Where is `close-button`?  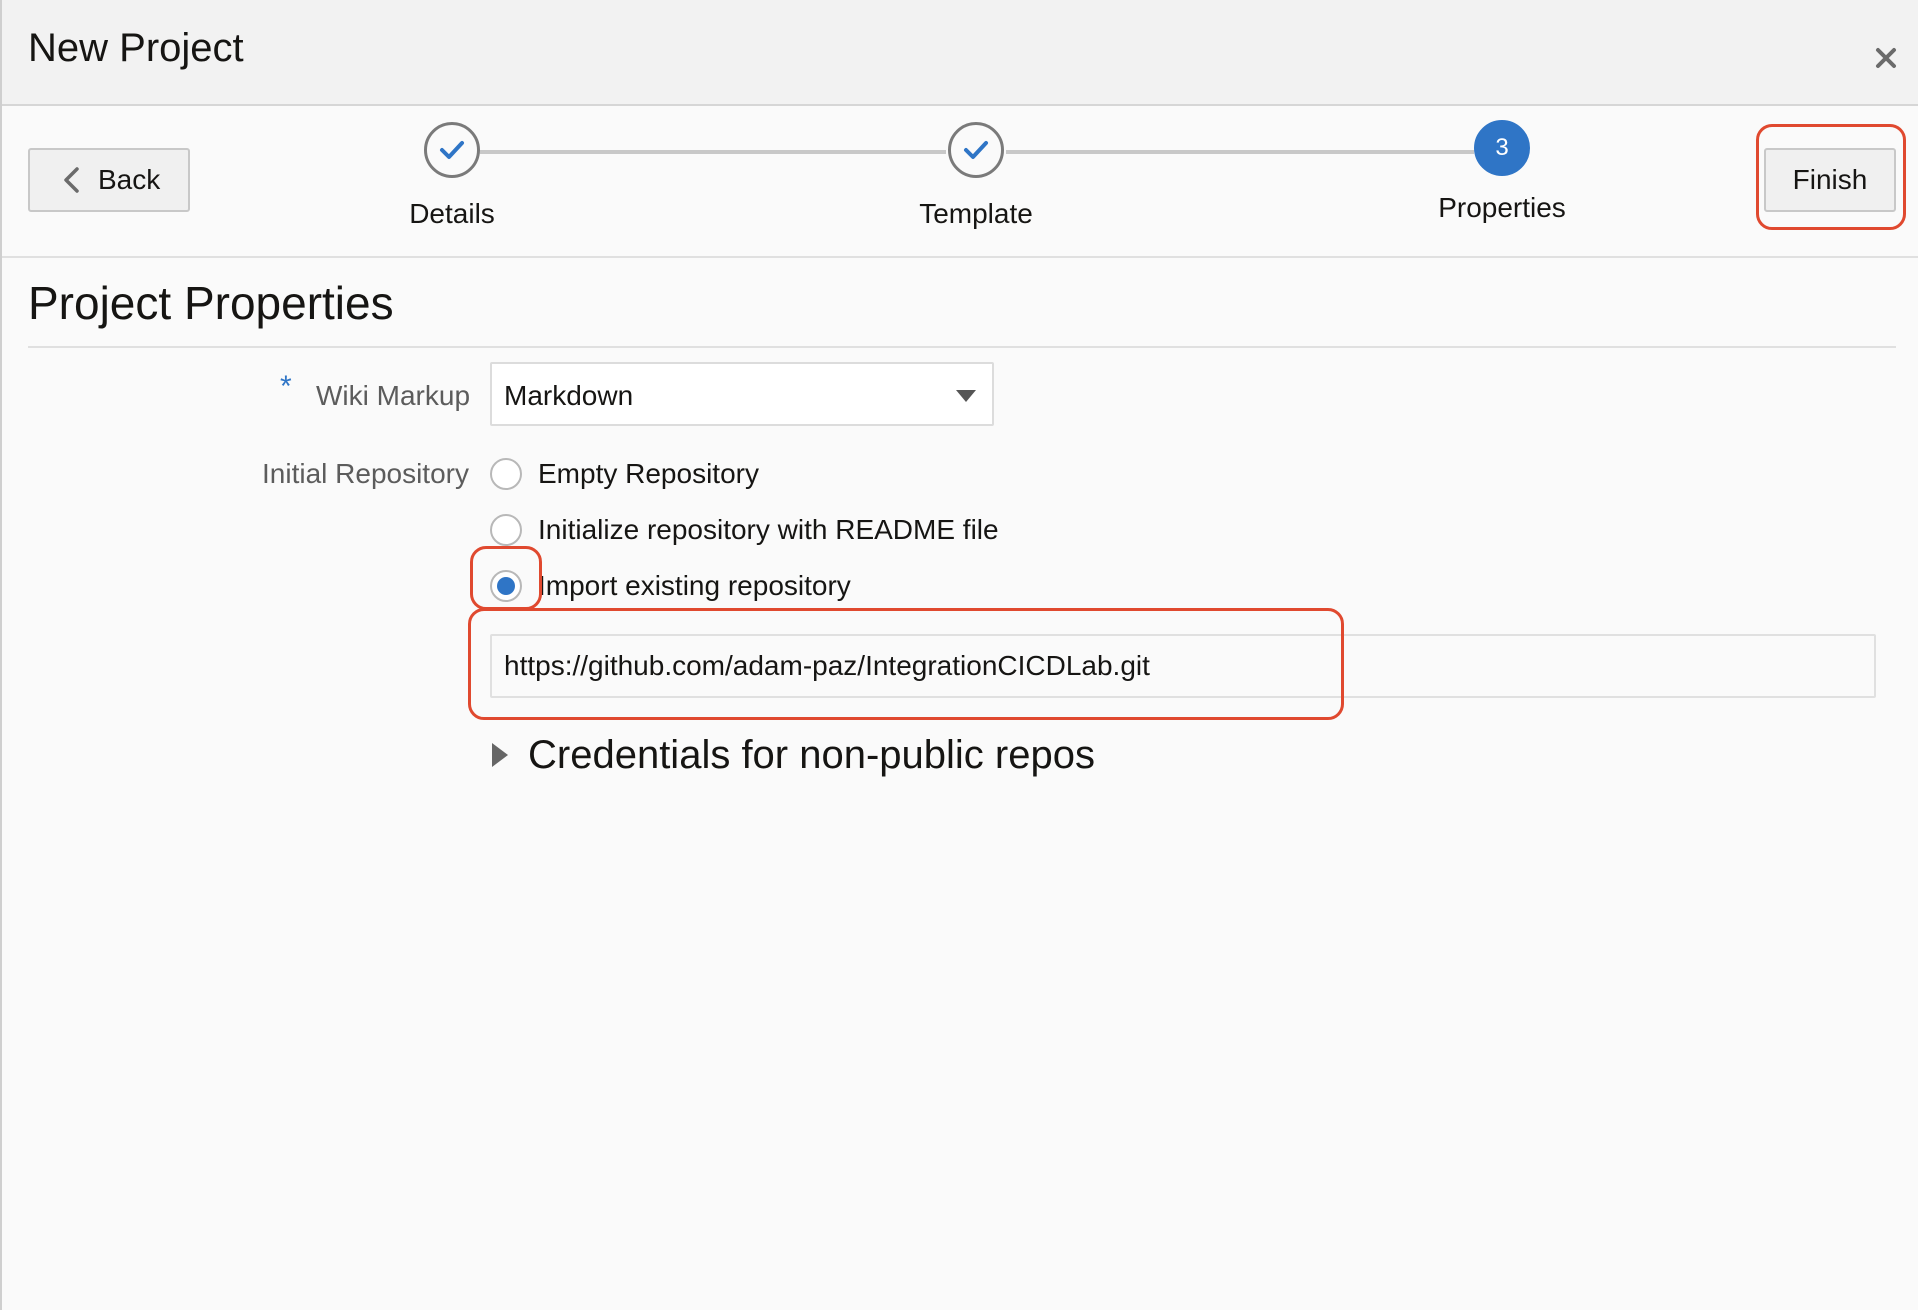
close-button is located at coordinates (1886, 58).